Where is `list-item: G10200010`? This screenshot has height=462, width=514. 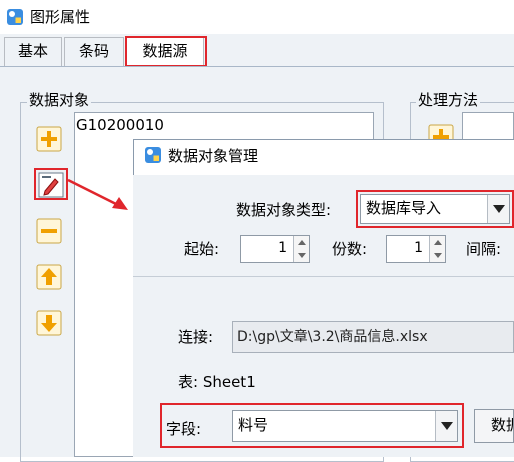 list-item: G10200010 is located at coordinates (120, 125).